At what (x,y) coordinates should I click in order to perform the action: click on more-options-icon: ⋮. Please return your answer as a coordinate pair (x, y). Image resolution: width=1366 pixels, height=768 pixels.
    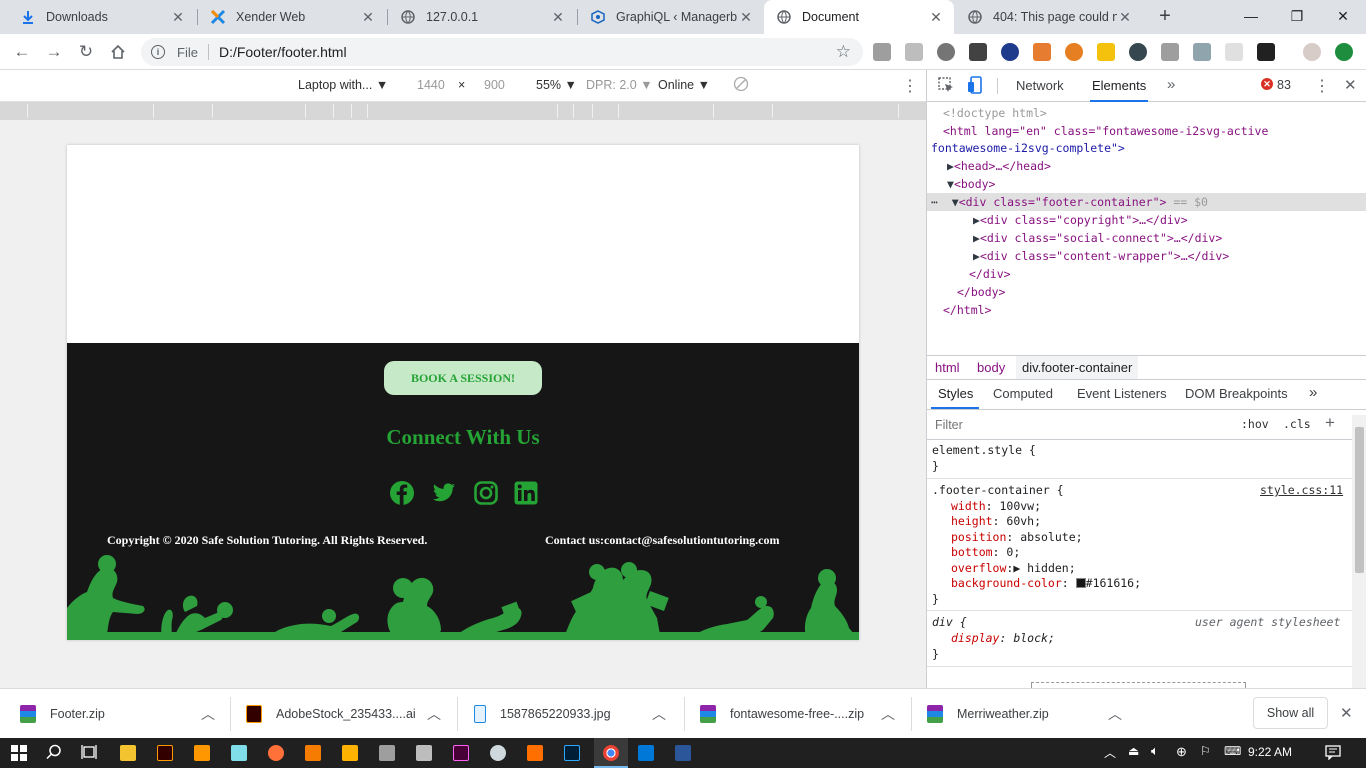
    Looking at the image, I should click on (1322, 86).